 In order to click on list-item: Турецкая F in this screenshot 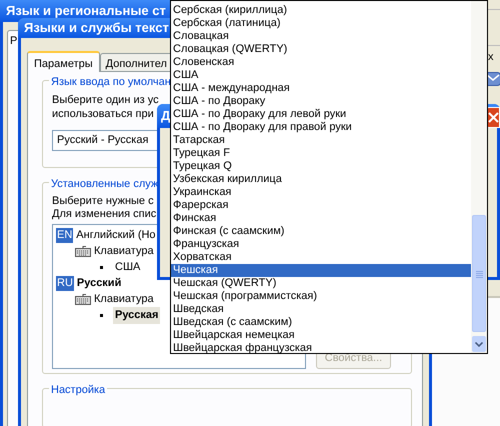, I will do `click(321, 153)`.